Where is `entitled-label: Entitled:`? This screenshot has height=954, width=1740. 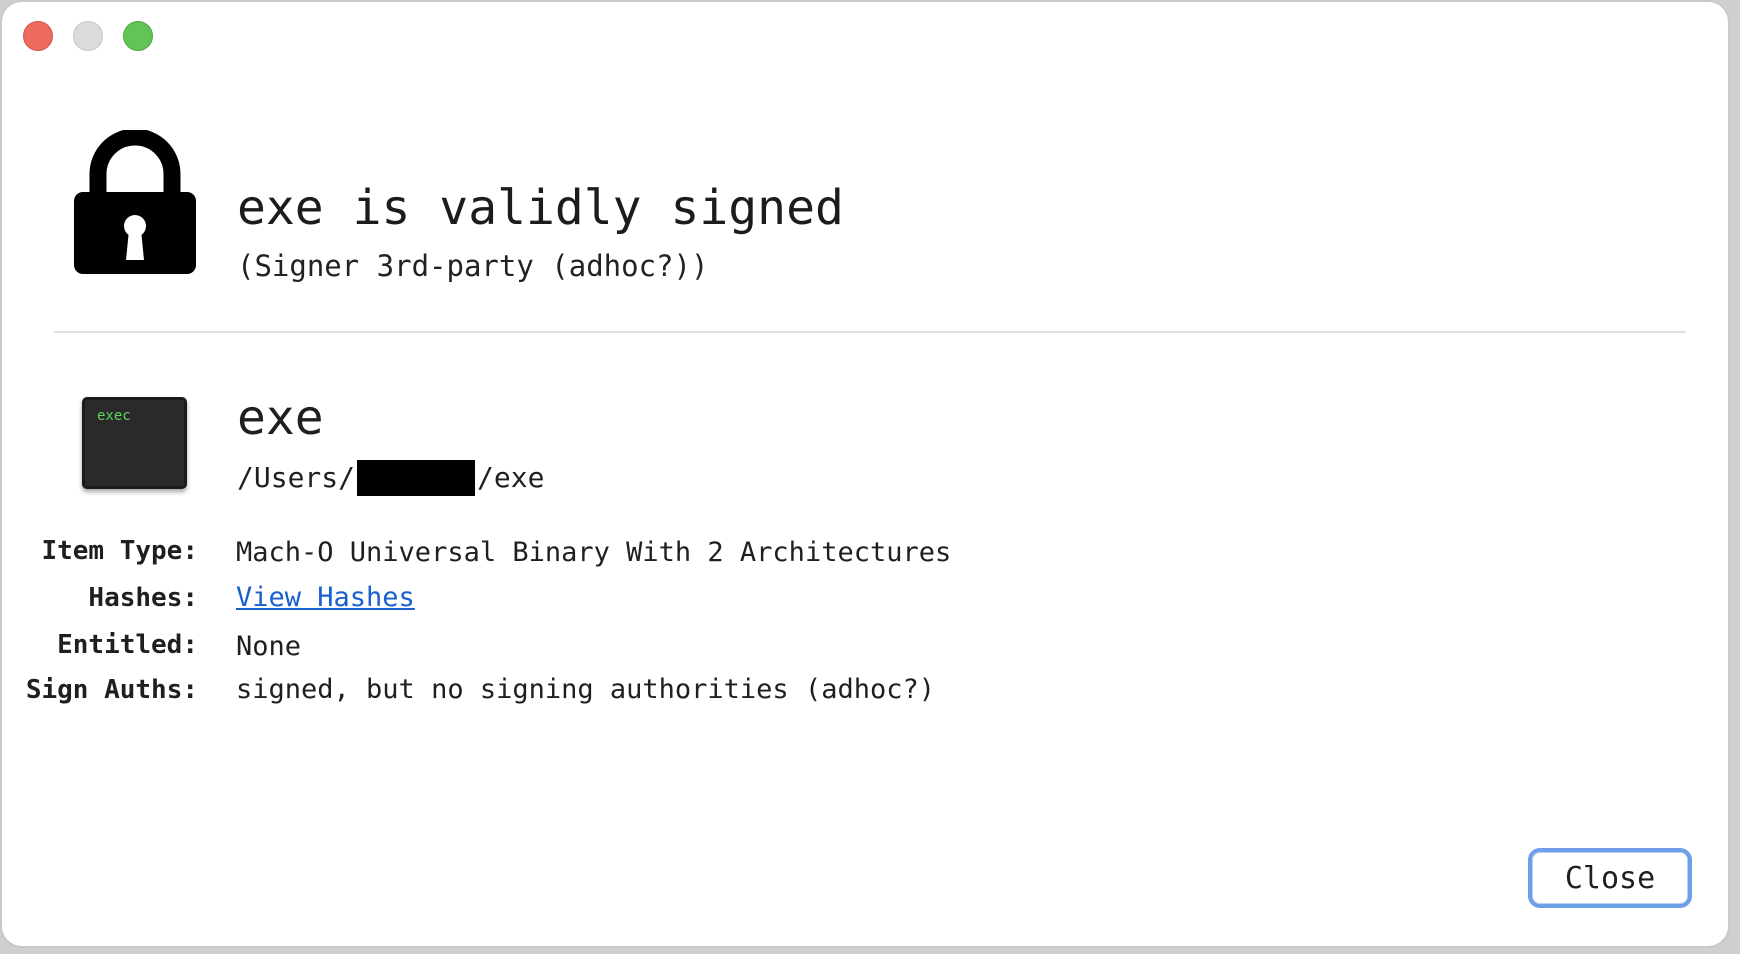
entitled-label: Entitled: is located at coordinates (127, 645).